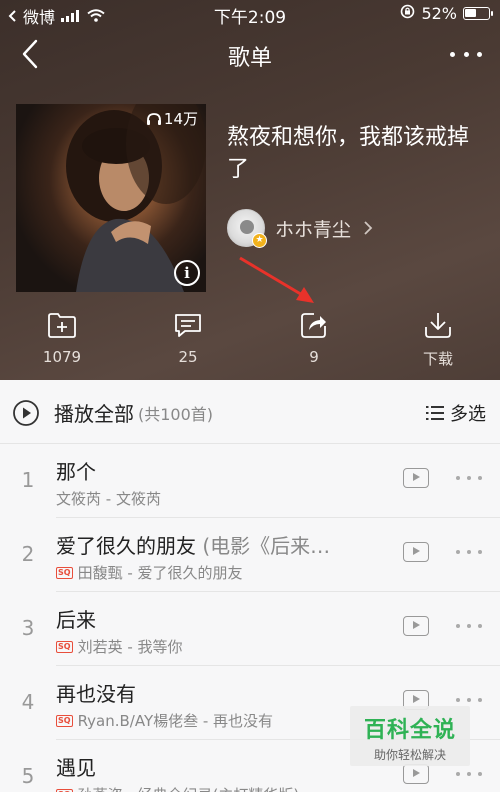 The width and height of the screenshot is (500, 792). I want to click on multi-select-label: 多选, so click(468, 414).